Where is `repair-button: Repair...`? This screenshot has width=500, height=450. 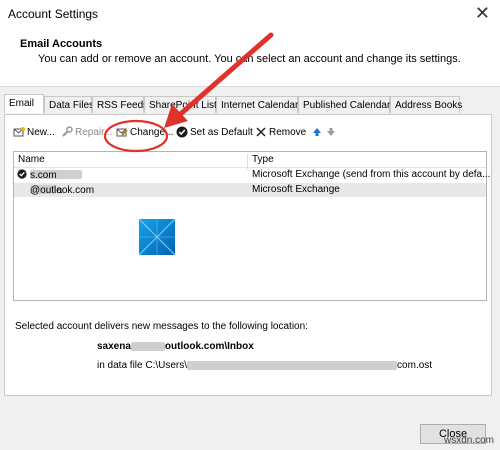
repair-button: Repair... is located at coordinates (86, 133).